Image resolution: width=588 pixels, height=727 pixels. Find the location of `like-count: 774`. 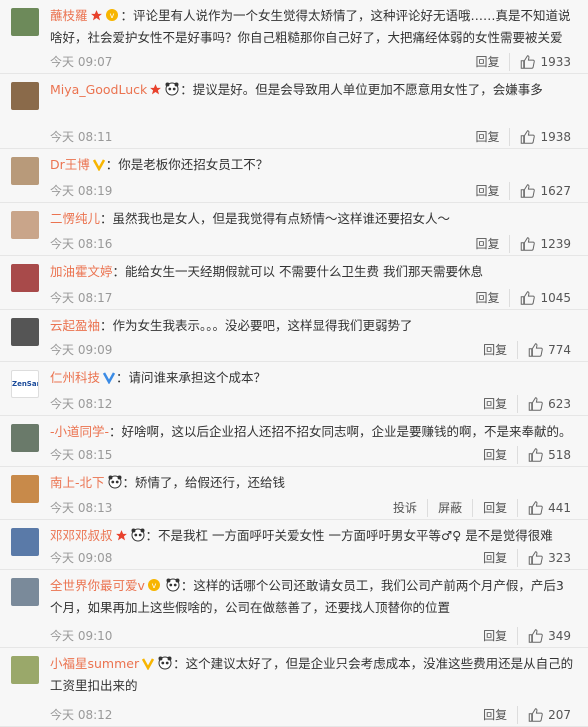

like-count: 774 is located at coordinates (559, 350).